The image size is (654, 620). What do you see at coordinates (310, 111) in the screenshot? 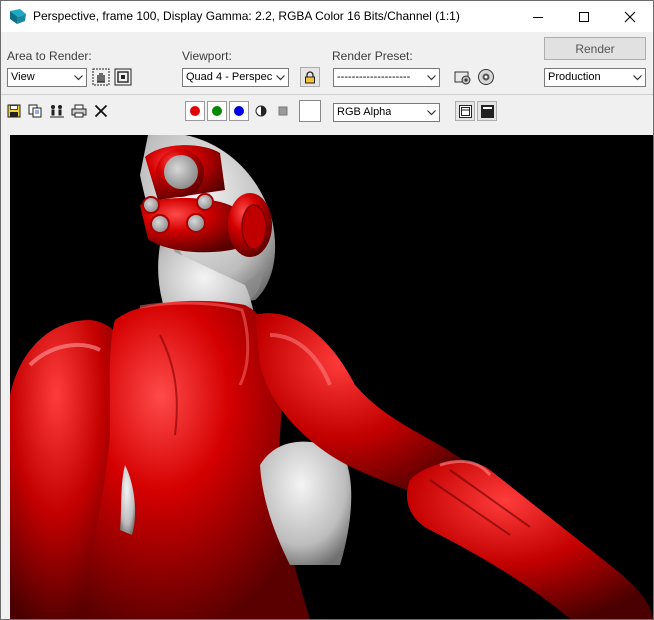
I see `color-swatch` at bounding box center [310, 111].